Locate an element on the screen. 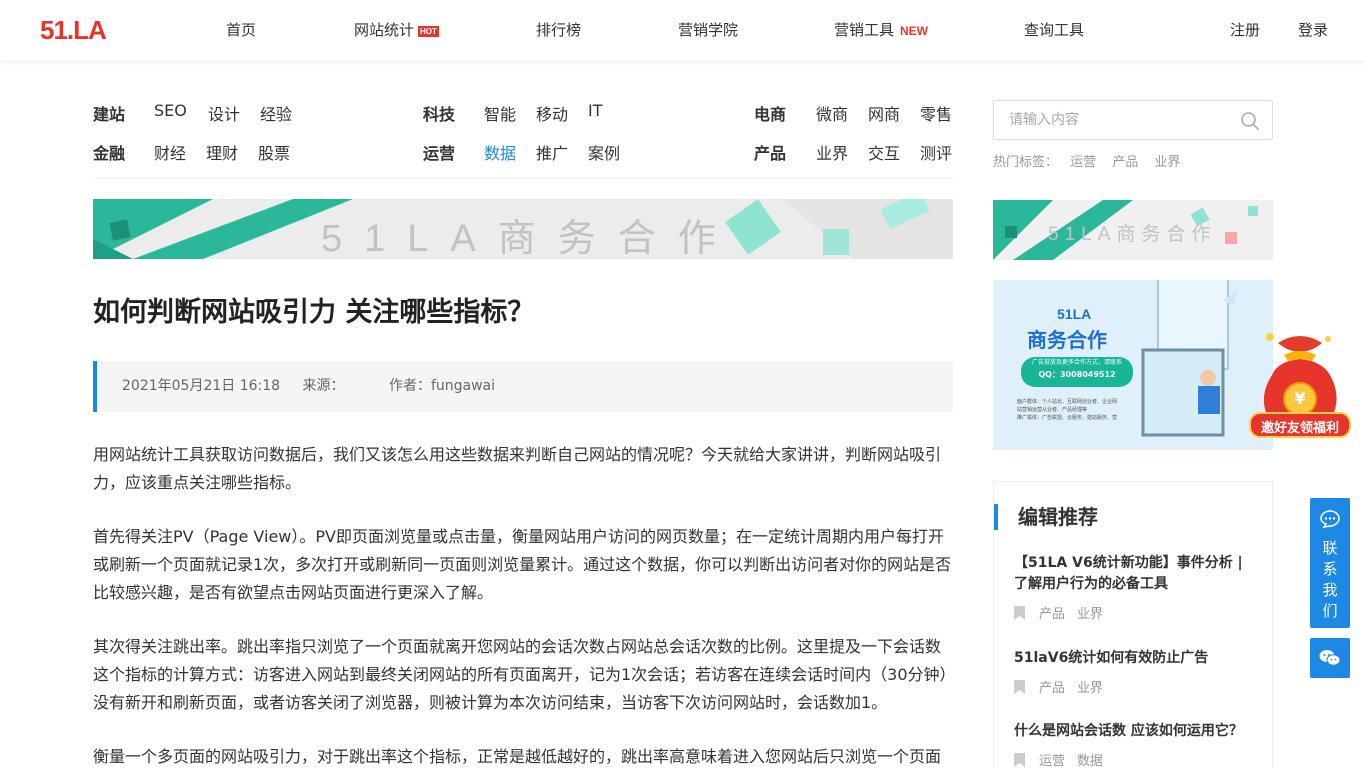 The width and height of the screenshot is (1366, 768). category-link: 推广 is located at coordinates (552, 152).